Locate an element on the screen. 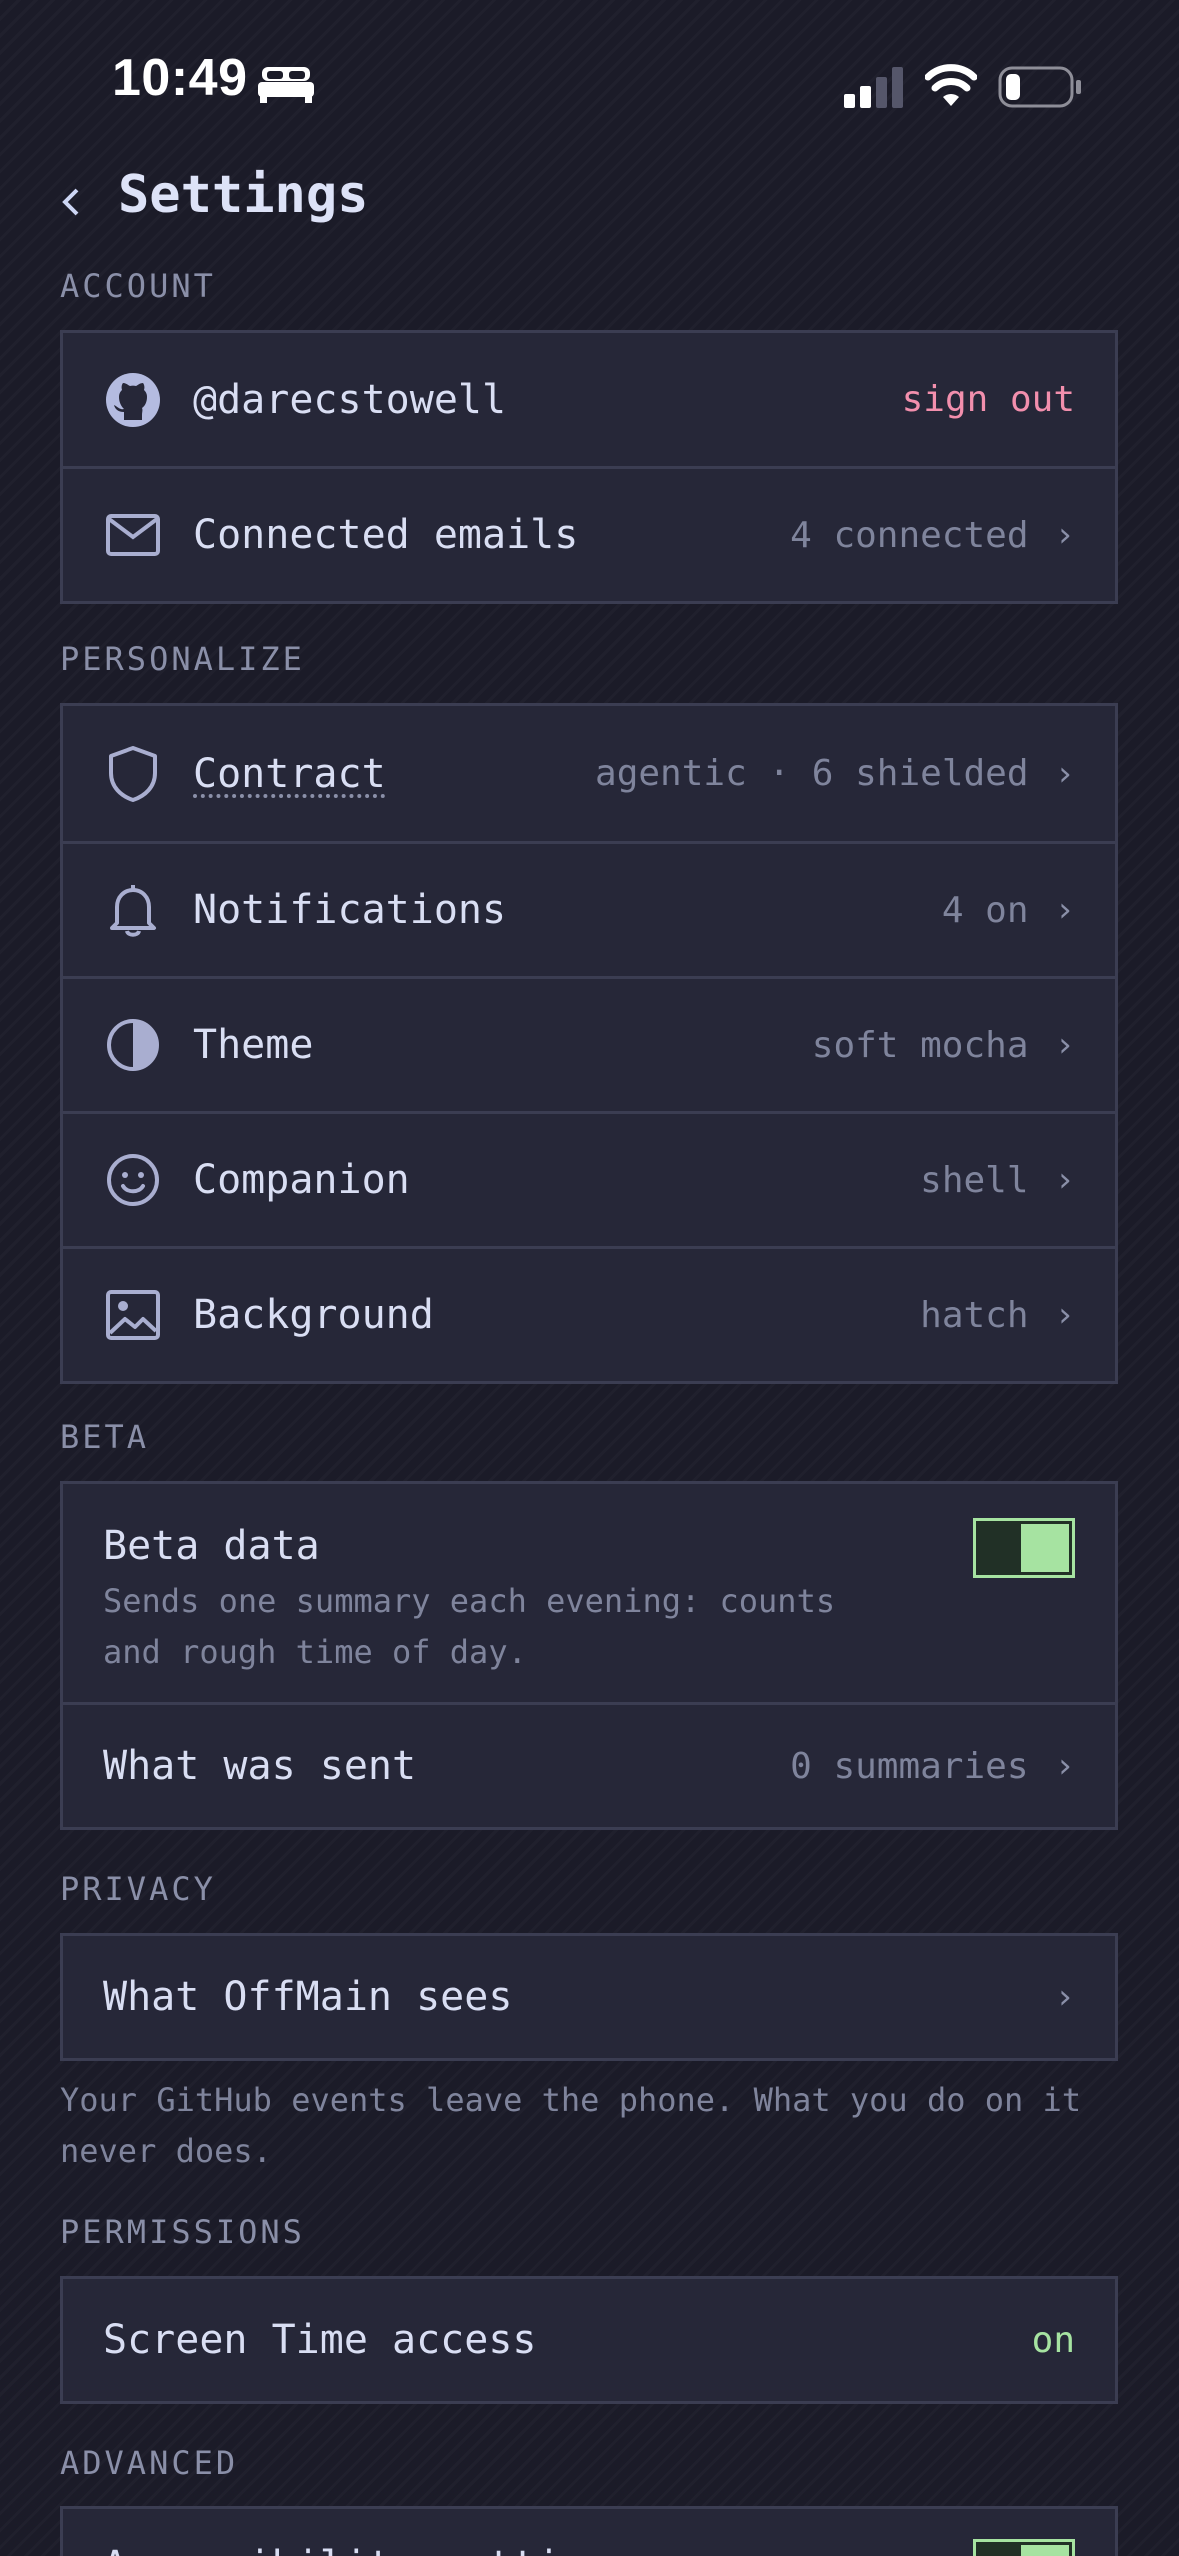 The width and height of the screenshot is (1179, 2556). back-button is located at coordinates (77, 202).